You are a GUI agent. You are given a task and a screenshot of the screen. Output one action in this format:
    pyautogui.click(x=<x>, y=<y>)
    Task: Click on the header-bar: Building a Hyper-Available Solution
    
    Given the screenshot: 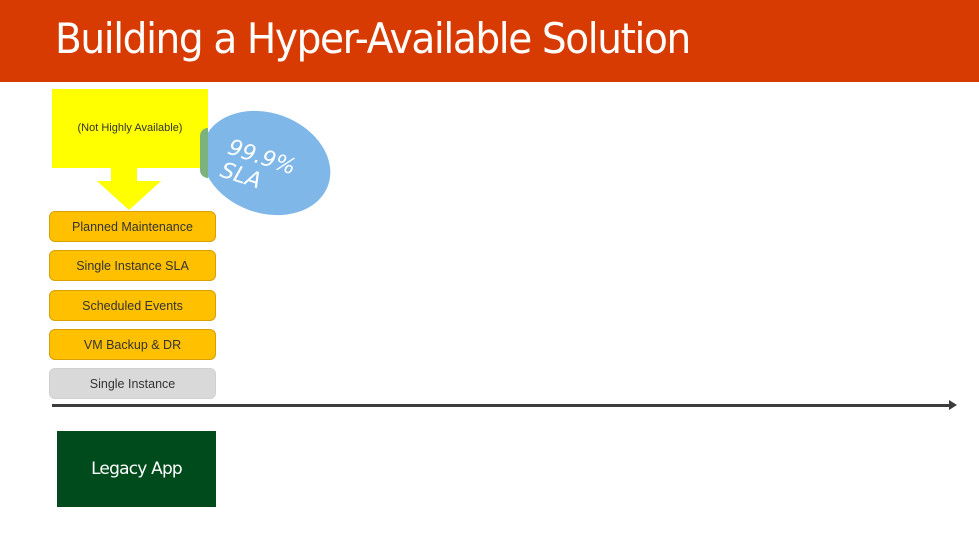 What is the action you would take?
    pyautogui.click(x=489, y=41)
    